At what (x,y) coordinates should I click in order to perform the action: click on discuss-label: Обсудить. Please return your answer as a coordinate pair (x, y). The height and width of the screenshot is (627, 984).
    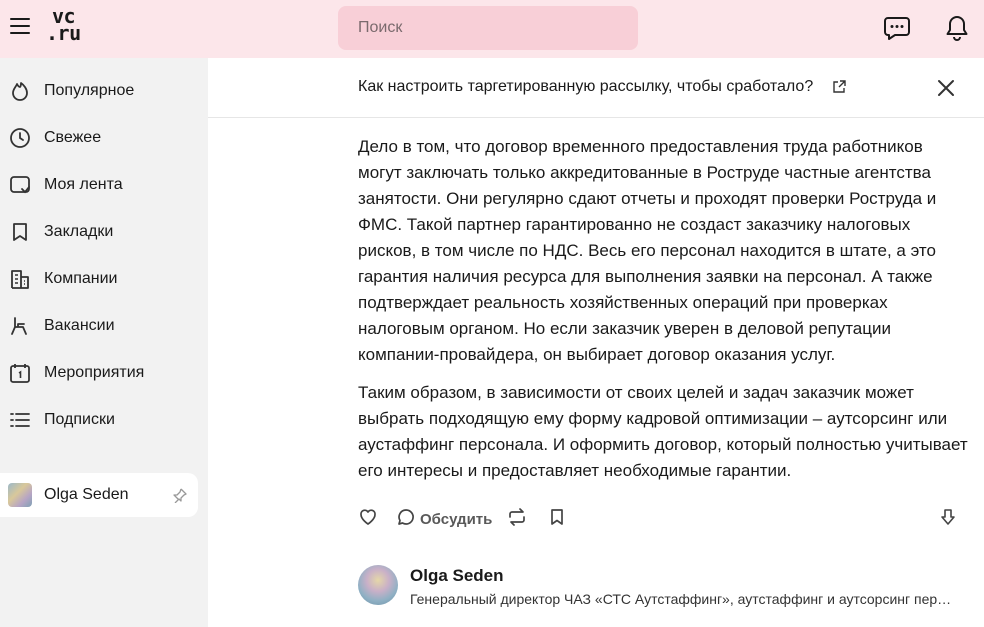
    Looking at the image, I should click on (456, 519).